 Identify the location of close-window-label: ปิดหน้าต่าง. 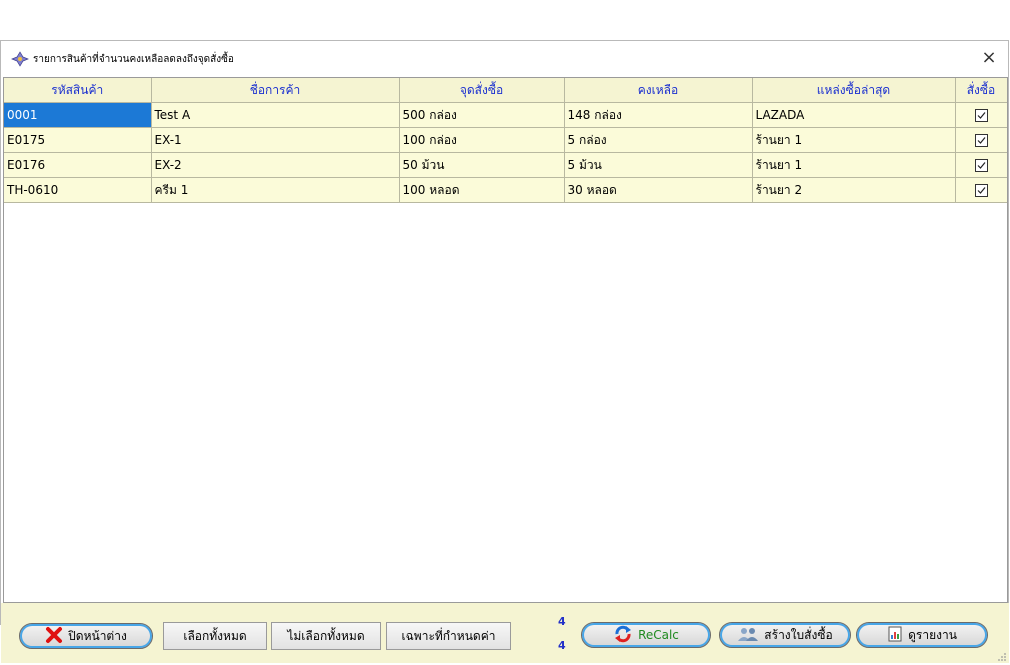
(97, 635).